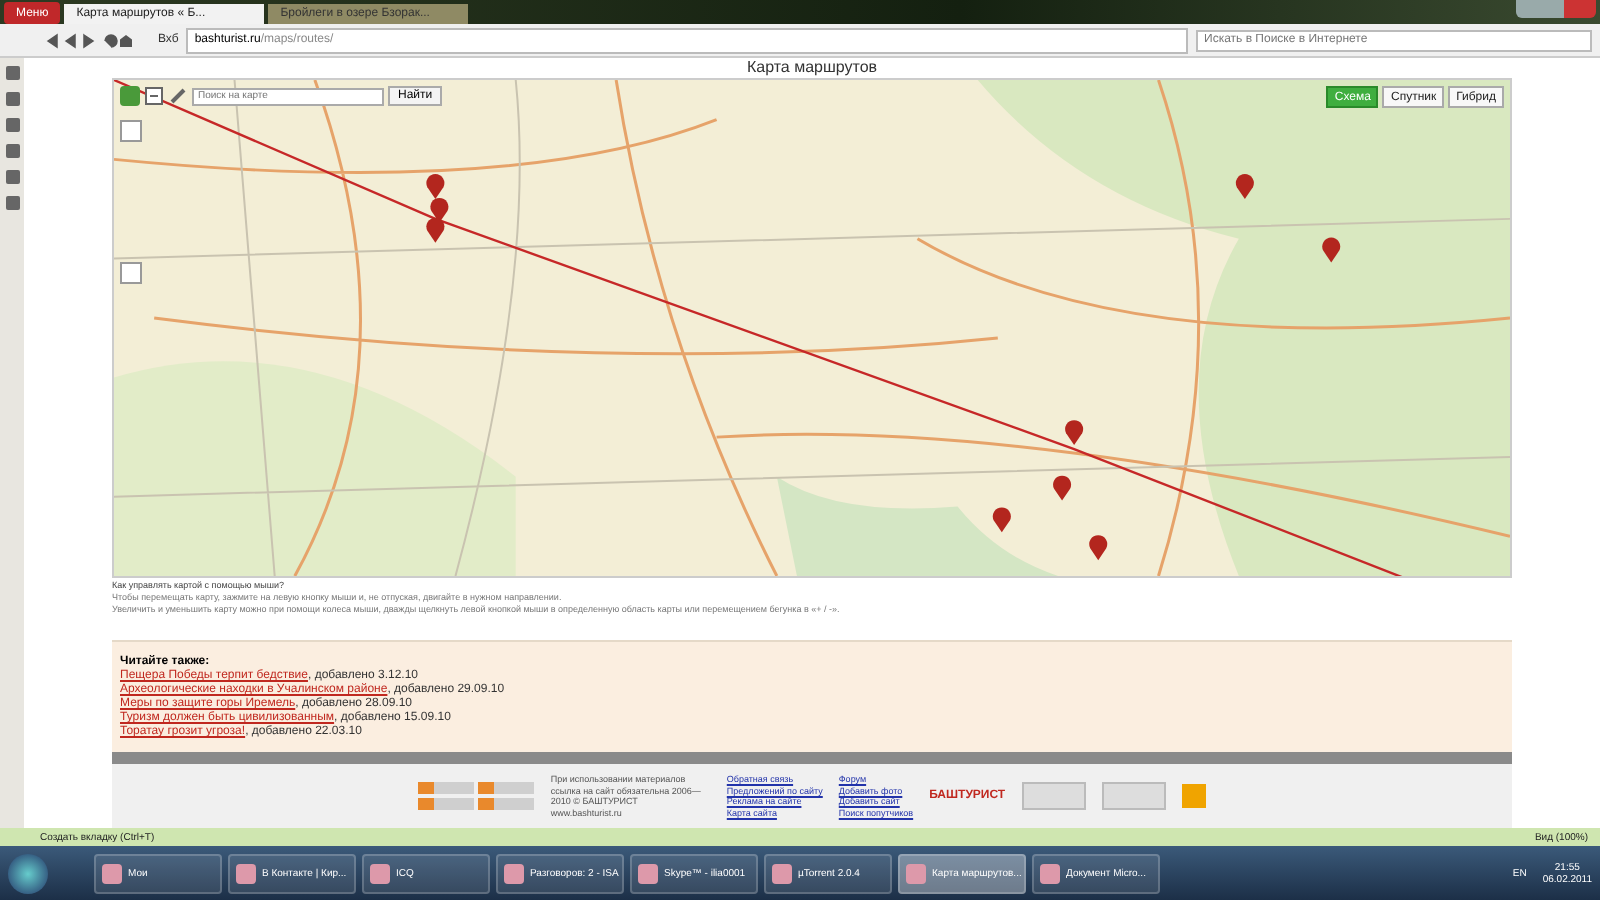  Describe the element at coordinates (154, 96) in the screenshot. I see `zoom-area-icon` at that location.